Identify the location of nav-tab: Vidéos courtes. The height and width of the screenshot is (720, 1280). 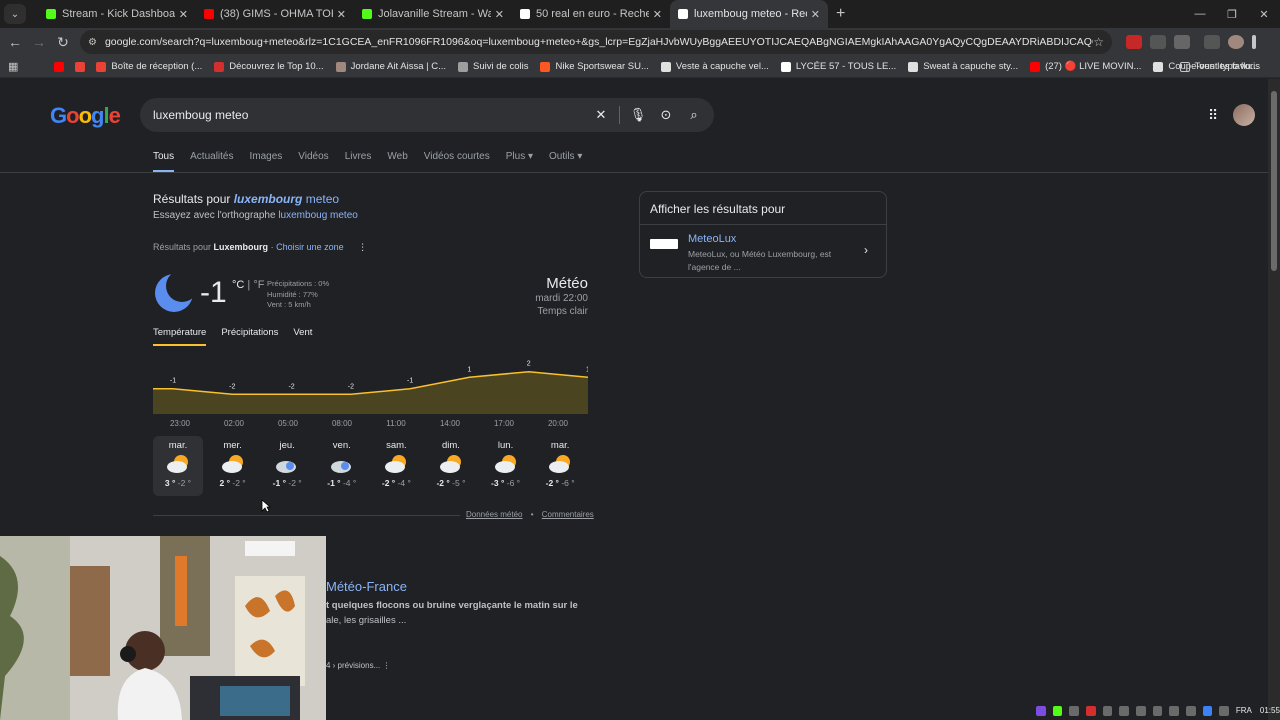
(457, 162).